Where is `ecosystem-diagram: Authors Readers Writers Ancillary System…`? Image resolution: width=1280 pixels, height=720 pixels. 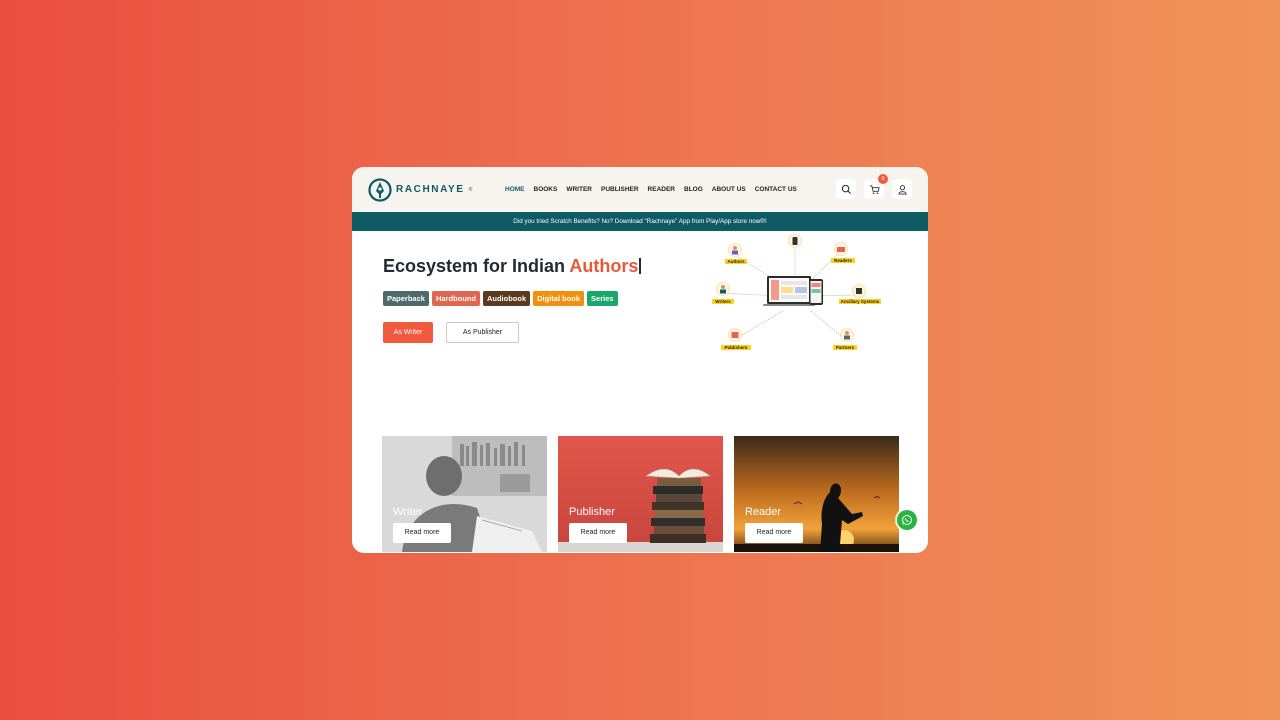
ecosystem-diagram: Authors Readers Writers Ancillary System… is located at coordinates (796, 292).